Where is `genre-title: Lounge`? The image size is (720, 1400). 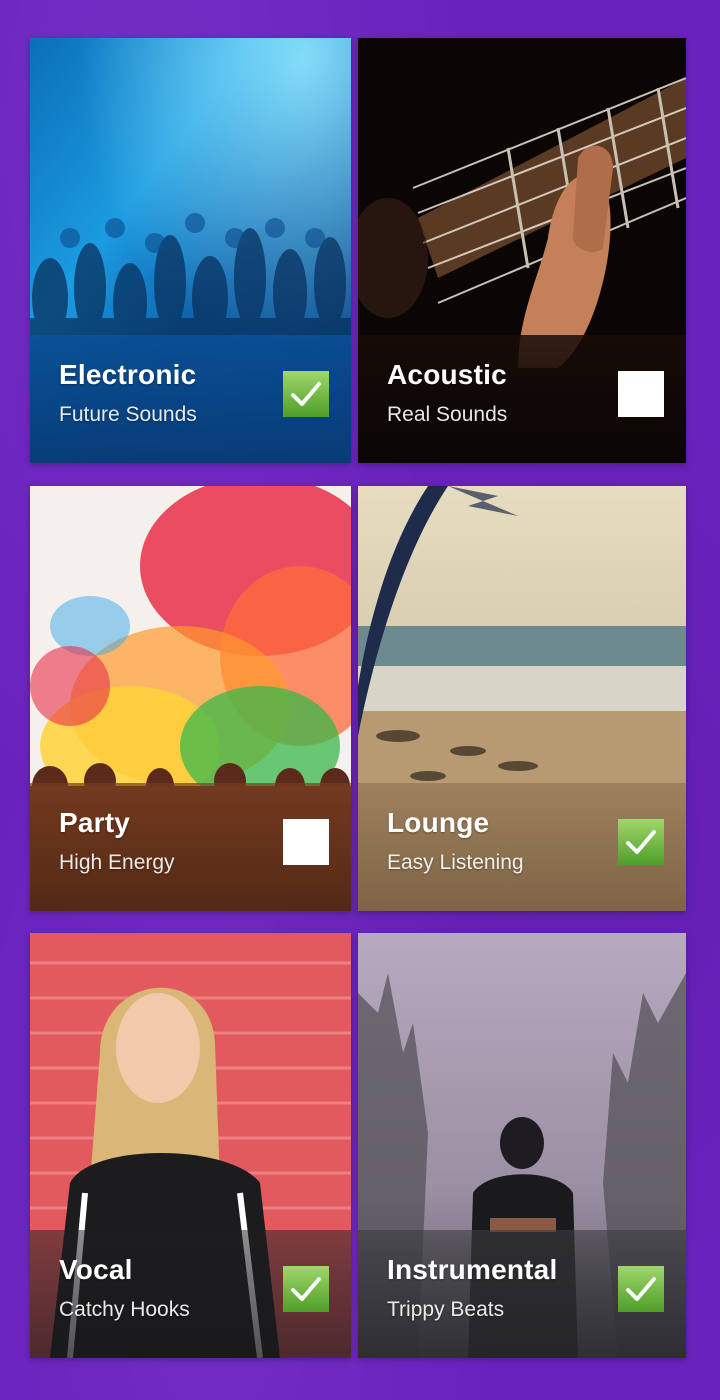
genre-title: Lounge is located at coordinates (438, 822).